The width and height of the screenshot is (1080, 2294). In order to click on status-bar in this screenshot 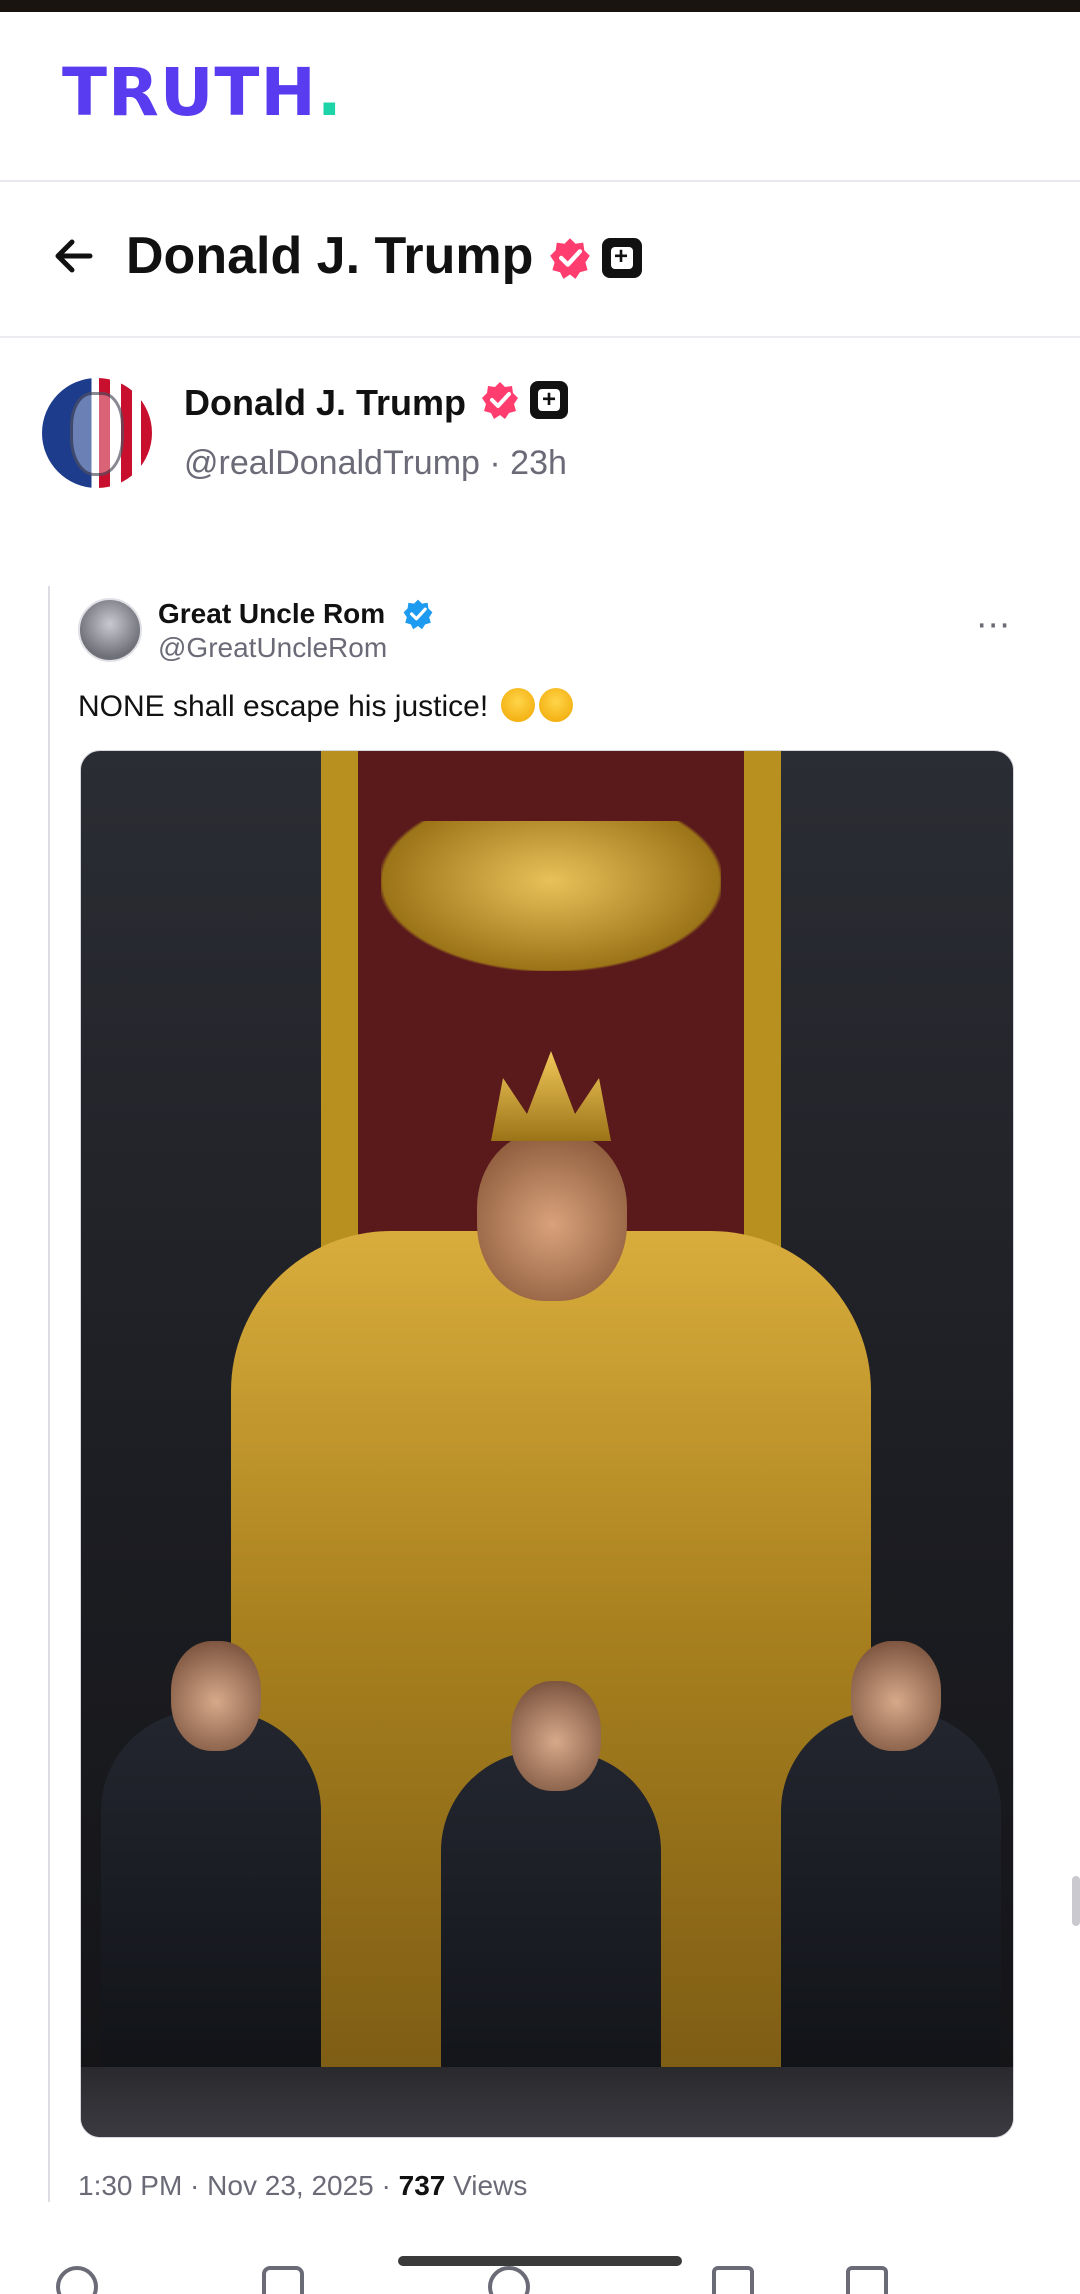, I will do `click(540, 6)`.